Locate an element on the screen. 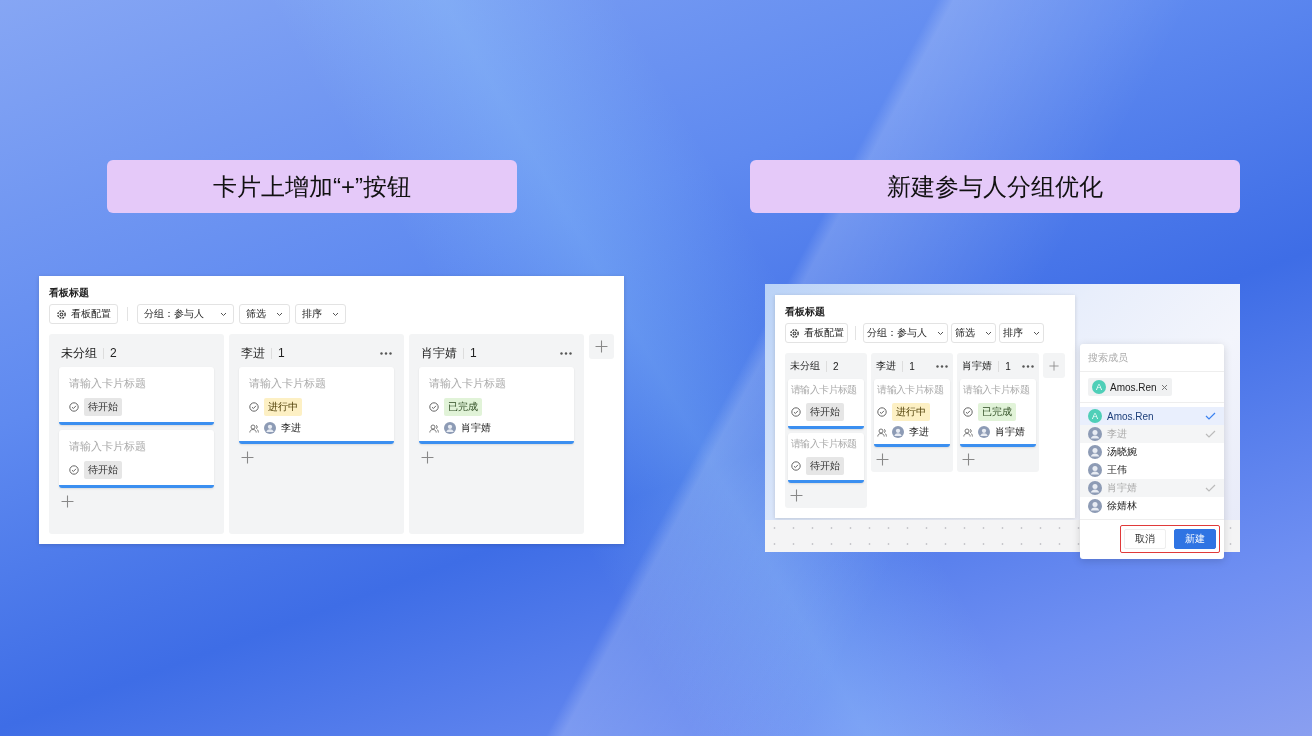  slide-heading: 卡片上增加“+”按钮 is located at coordinates (312, 186).